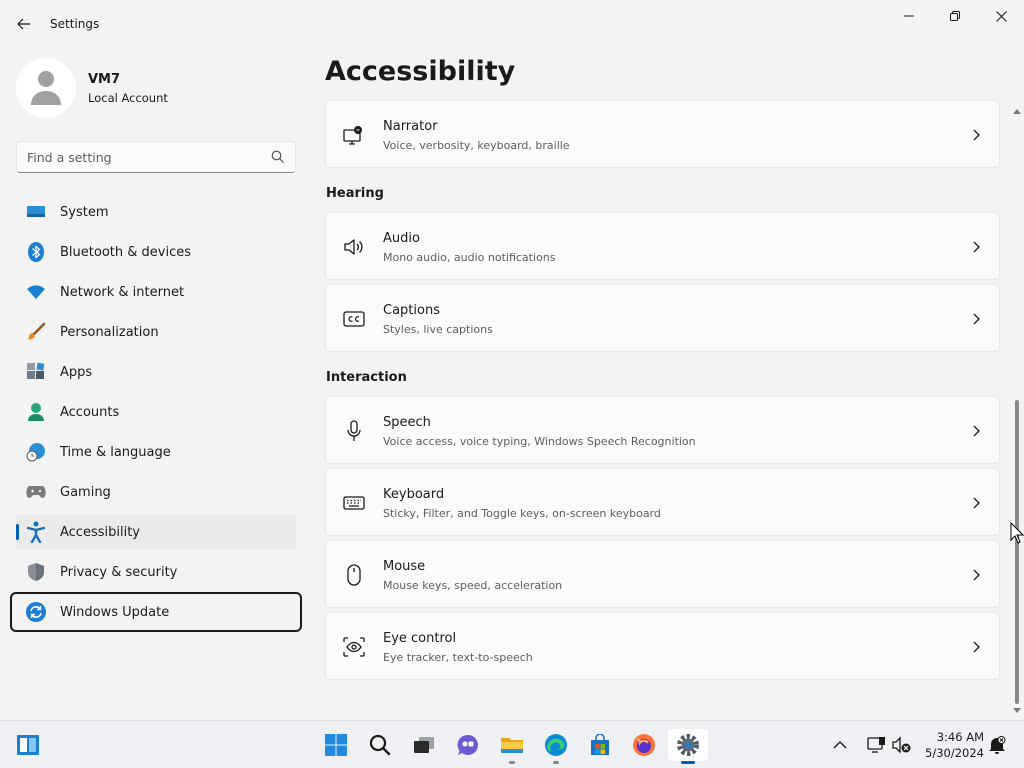 This screenshot has height=768, width=1024. I want to click on vertical-scrollbar, so click(1017, 412).